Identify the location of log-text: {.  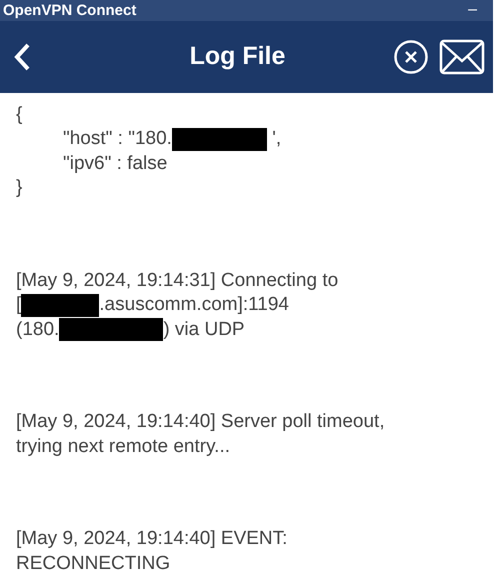
(19, 114).